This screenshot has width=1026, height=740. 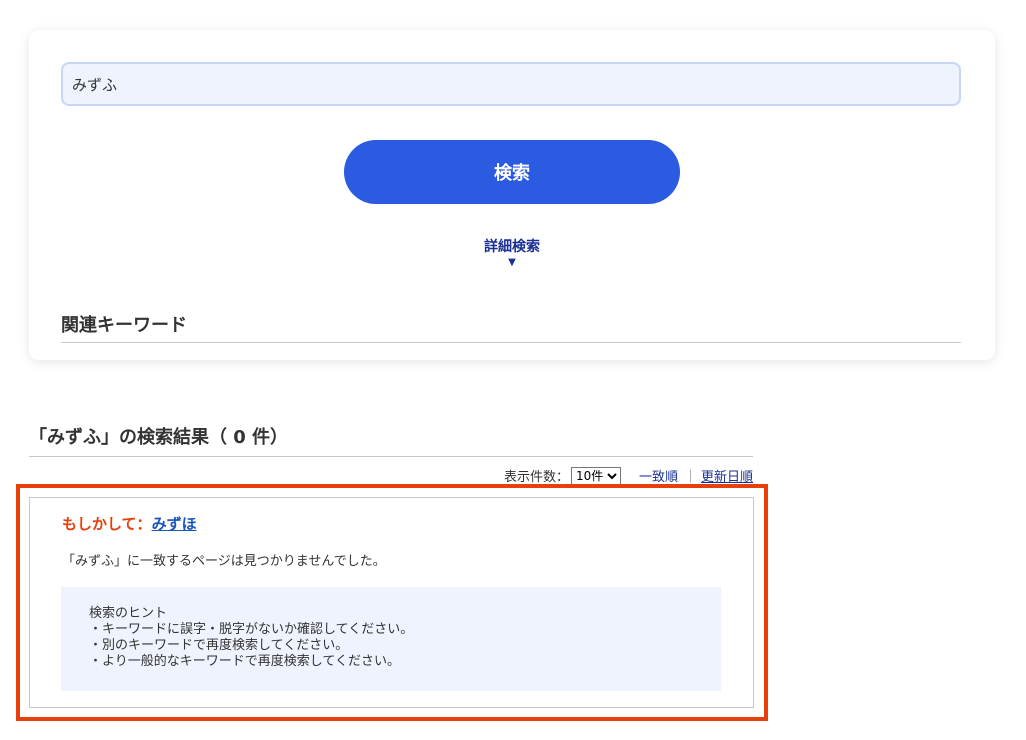 I want to click on did-you-mean-label: もしかして：, so click(x=107, y=524).